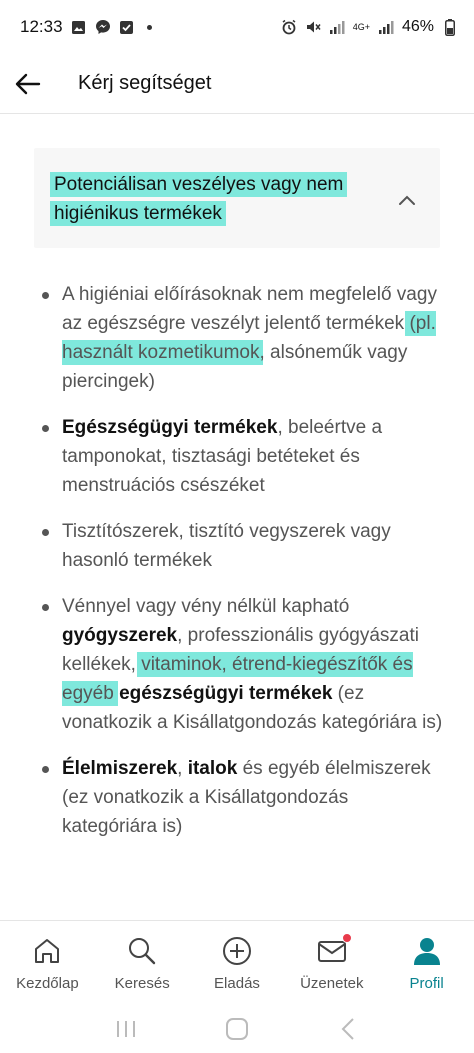 The width and height of the screenshot is (474, 1053). I want to click on messenger-icon, so click(103, 27).